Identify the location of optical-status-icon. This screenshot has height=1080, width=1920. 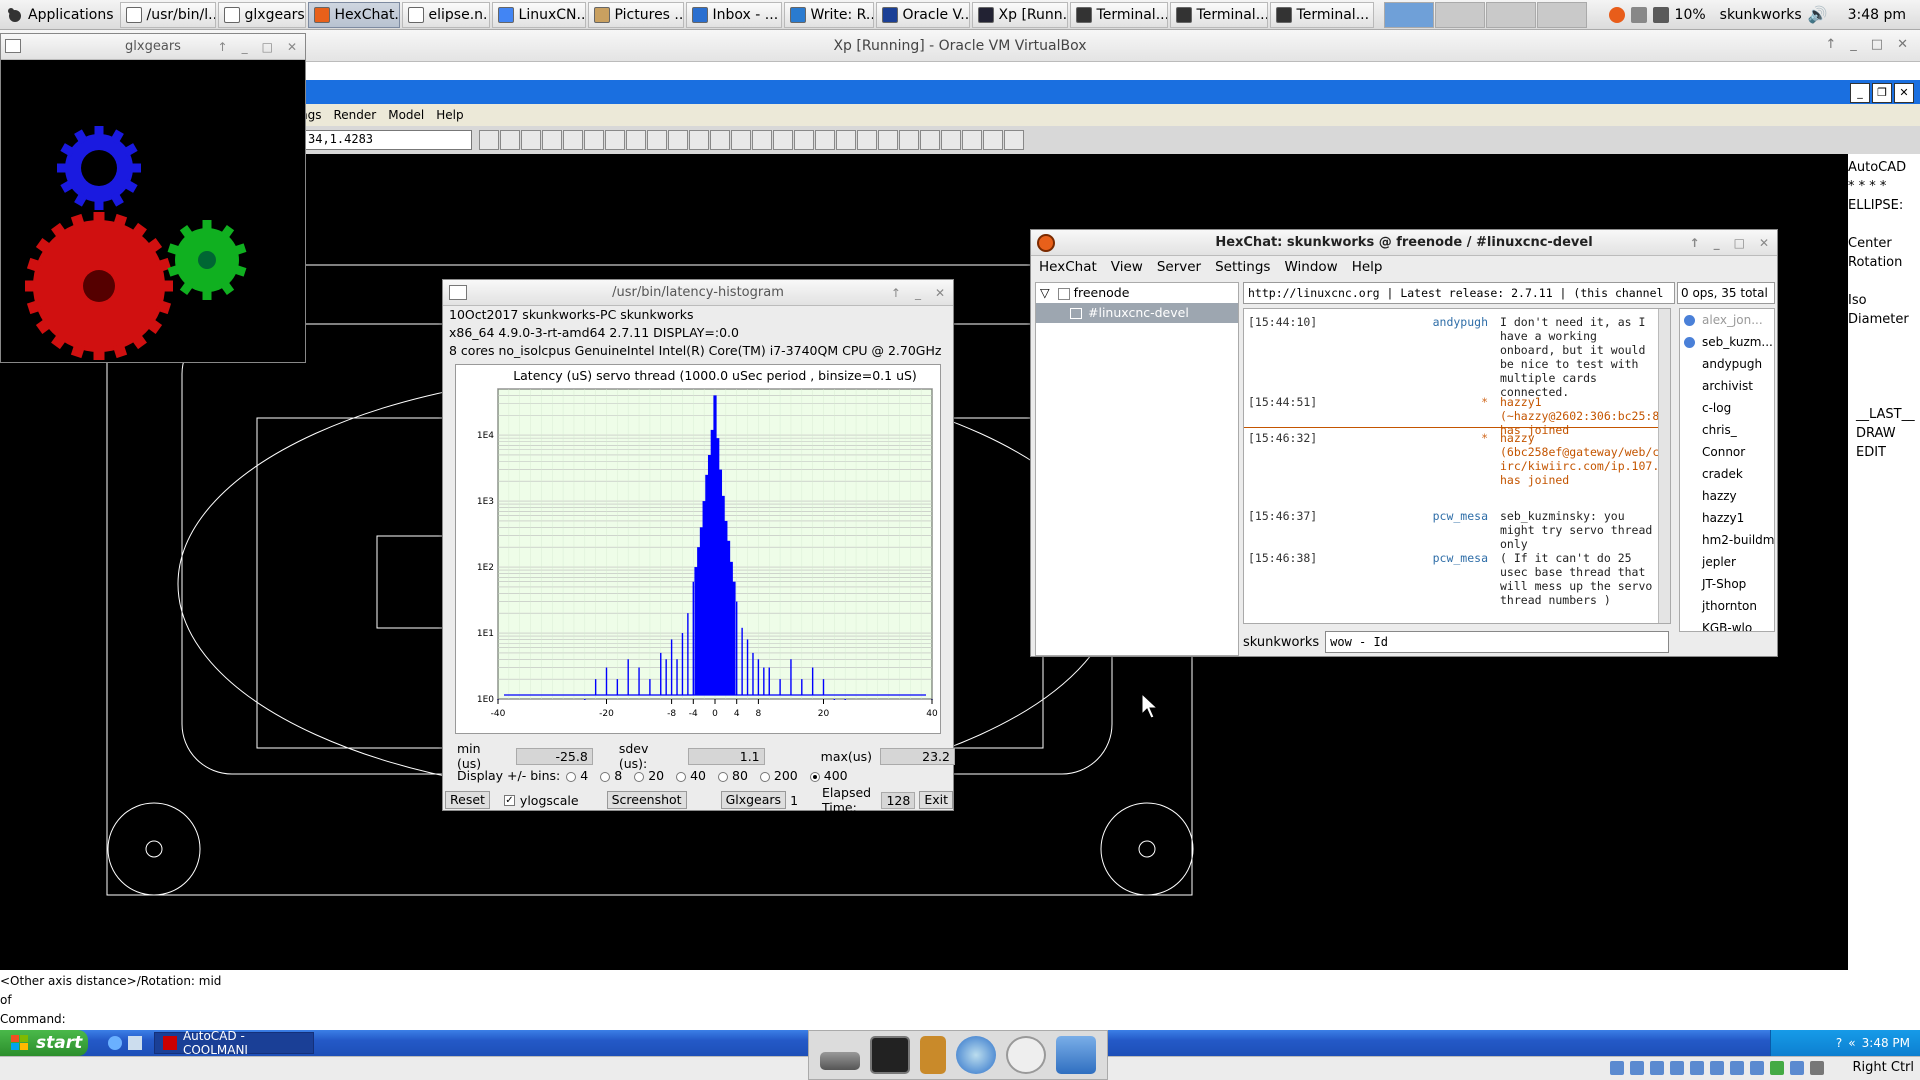
(1637, 1068).